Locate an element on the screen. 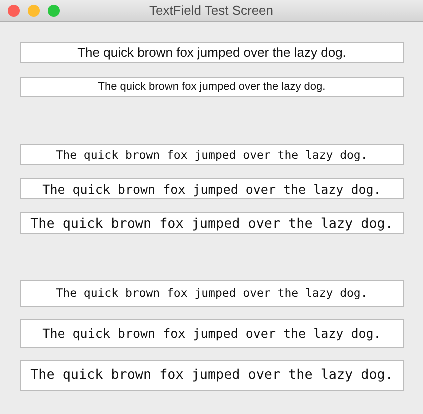 The width and height of the screenshot is (423, 414). minimize-button is located at coordinates (34, 11).